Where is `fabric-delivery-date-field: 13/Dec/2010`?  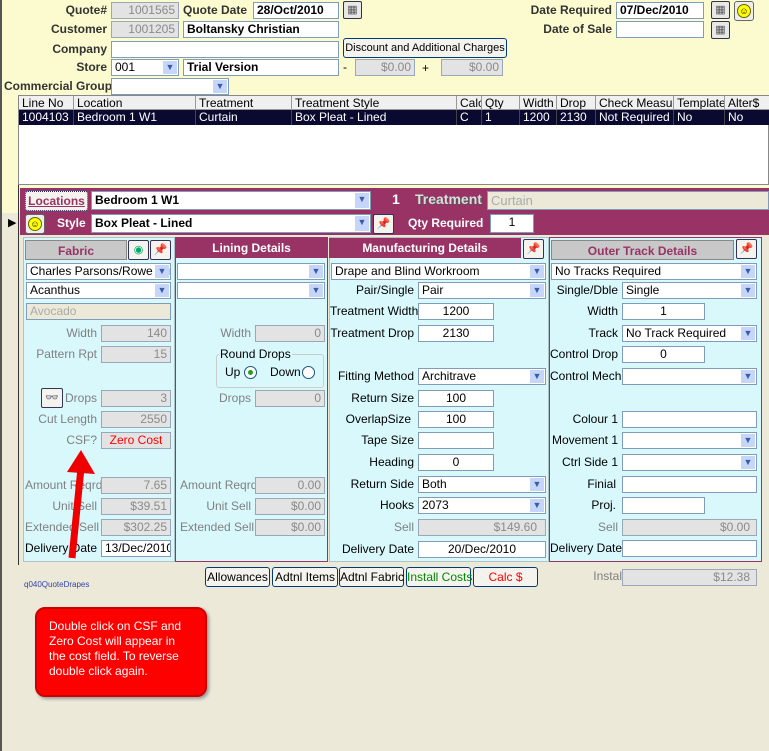 fabric-delivery-date-field: 13/Dec/2010 is located at coordinates (136, 548).